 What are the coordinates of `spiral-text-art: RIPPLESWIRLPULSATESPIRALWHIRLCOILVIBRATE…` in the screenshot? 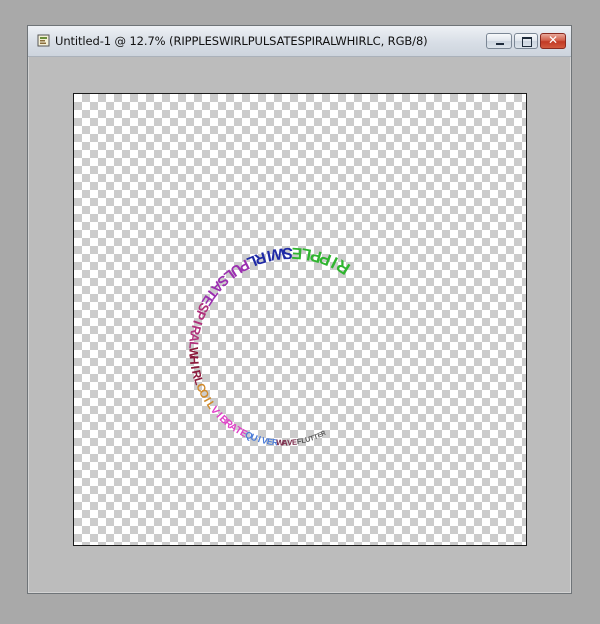 It's located at (269, 346).